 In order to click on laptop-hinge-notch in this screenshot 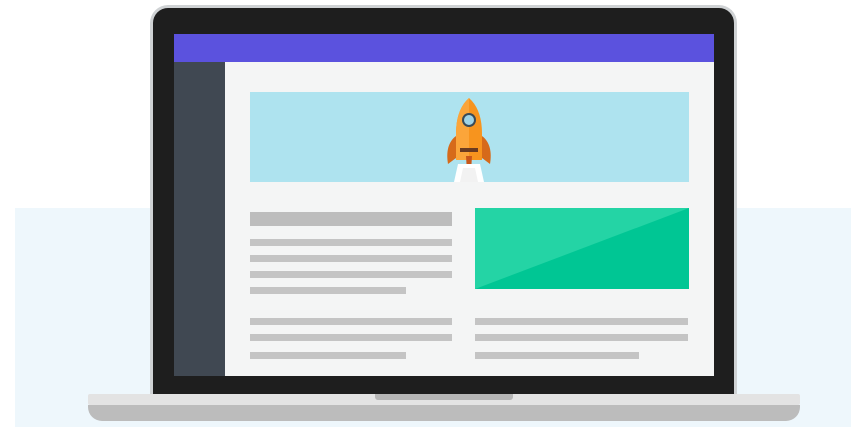, I will do `click(444, 397)`.